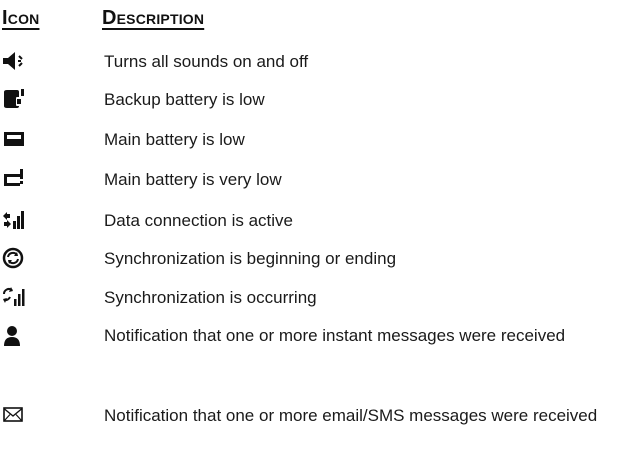 The width and height of the screenshot is (641, 465). I want to click on row-description: Main battery is low, so click(174, 139).